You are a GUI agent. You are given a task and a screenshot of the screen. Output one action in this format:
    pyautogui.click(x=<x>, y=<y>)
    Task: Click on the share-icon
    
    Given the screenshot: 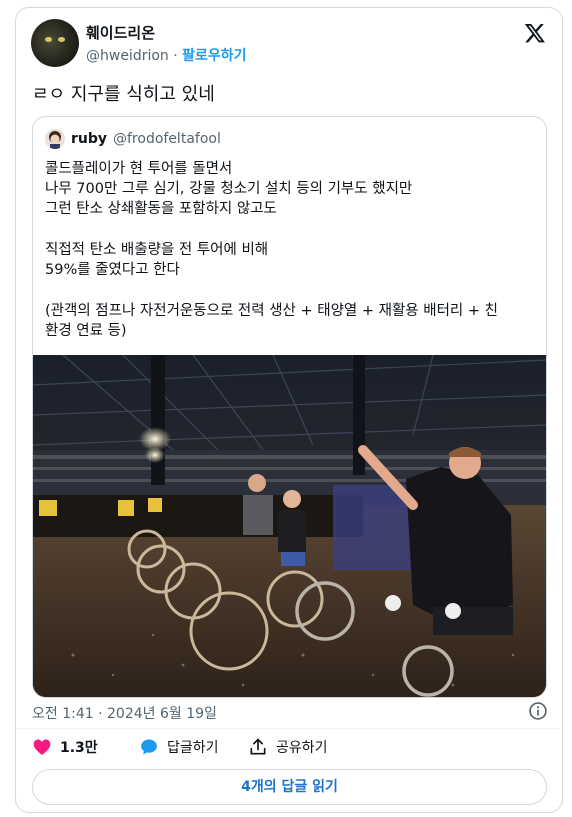 What is the action you would take?
    pyautogui.click(x=258, y=746)
    